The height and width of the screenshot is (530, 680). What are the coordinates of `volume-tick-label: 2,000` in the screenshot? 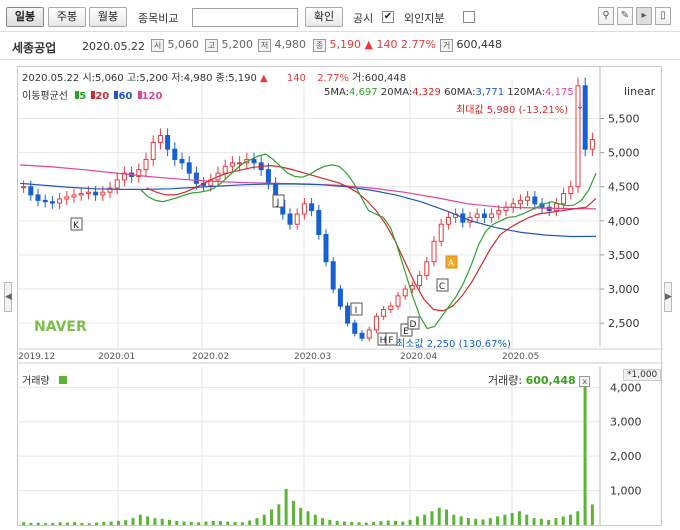 It's located at (626, 456).